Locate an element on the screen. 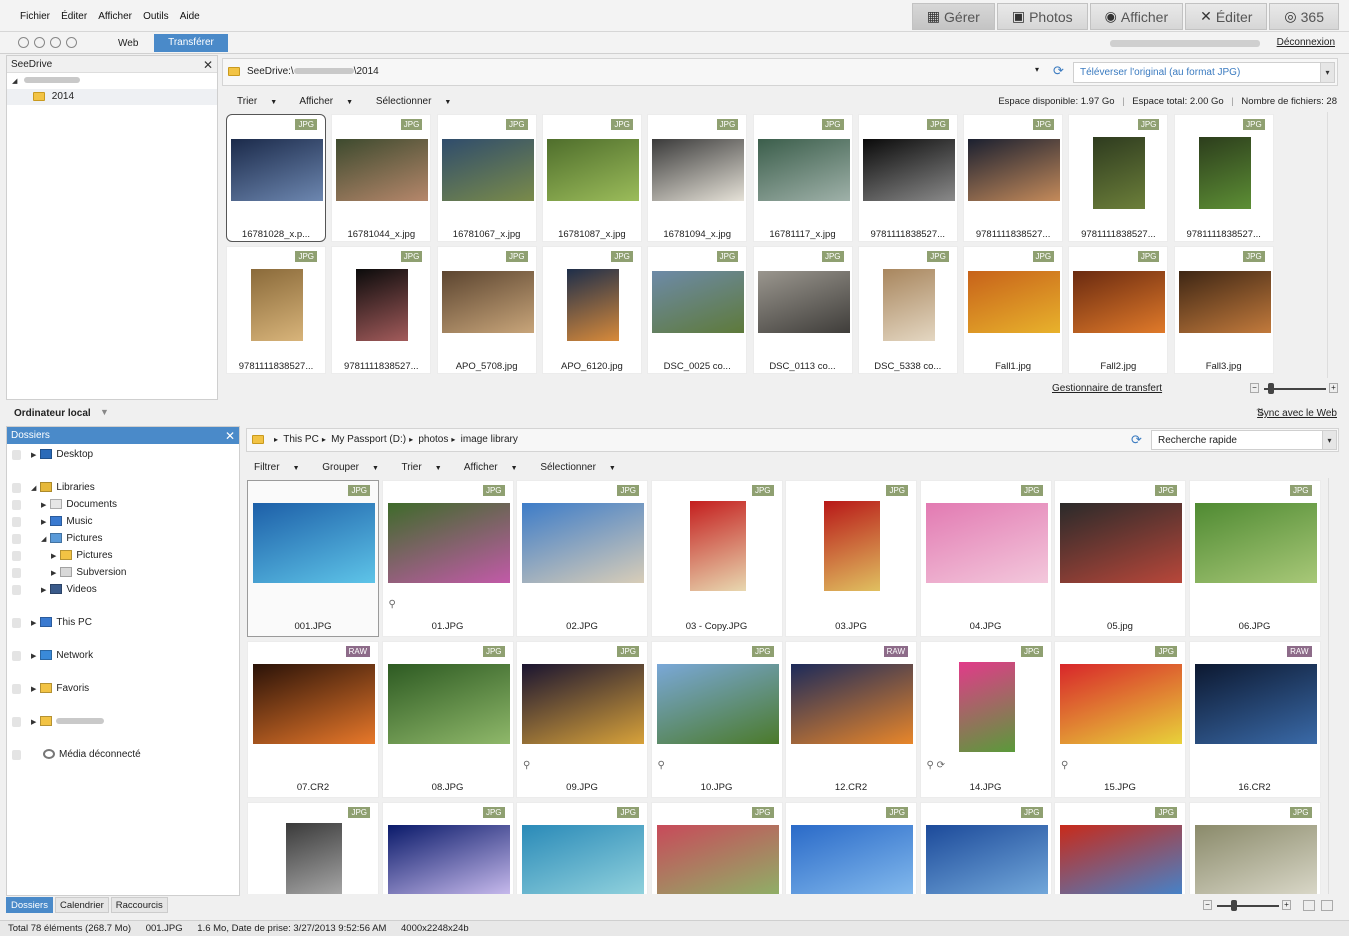 This screenshot has height=936, width=1349. tab-transfer: Transférer is located at coordinates (191, 43).